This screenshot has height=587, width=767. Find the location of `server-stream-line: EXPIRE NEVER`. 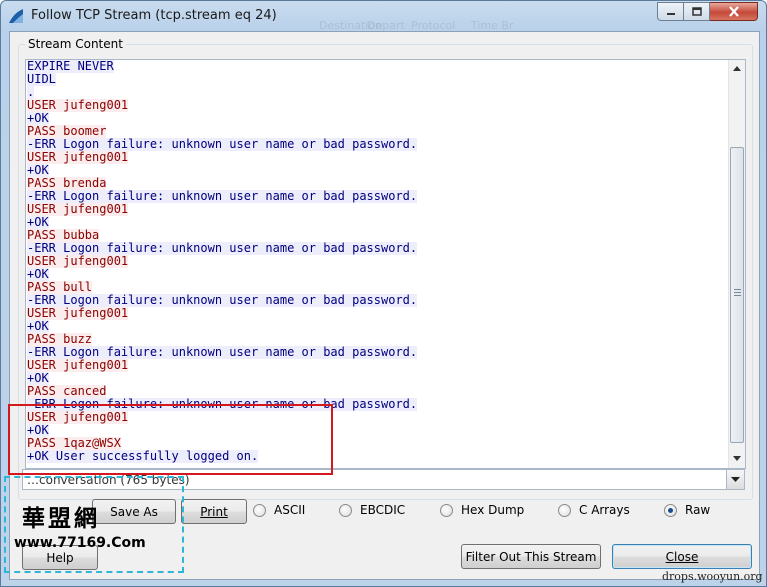

server-stream-line: EXPIRE NEVER is located at coordinates (377, 66).